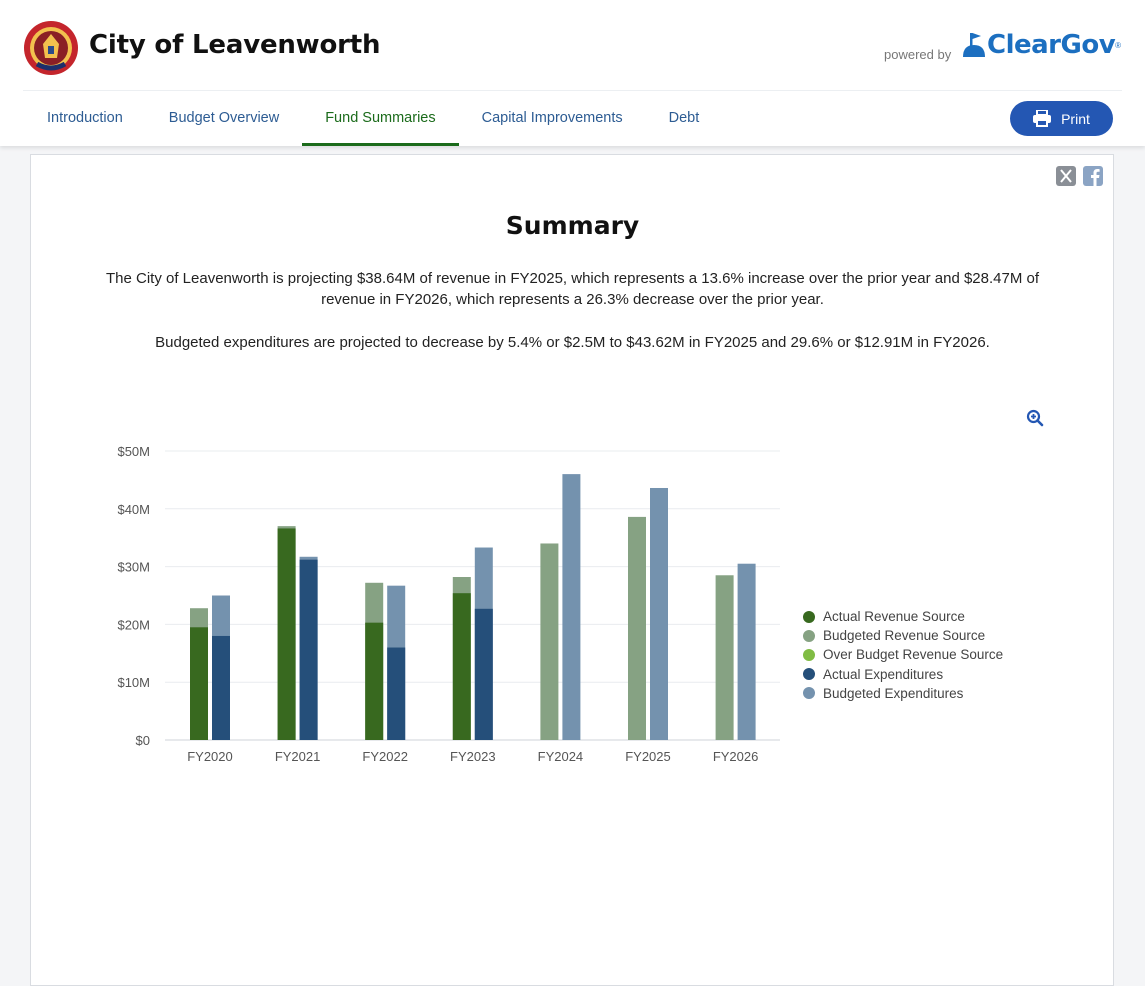  I want to click on y-axis: $0 $10M $20M $30M $40M $50M, so click(133, 596).